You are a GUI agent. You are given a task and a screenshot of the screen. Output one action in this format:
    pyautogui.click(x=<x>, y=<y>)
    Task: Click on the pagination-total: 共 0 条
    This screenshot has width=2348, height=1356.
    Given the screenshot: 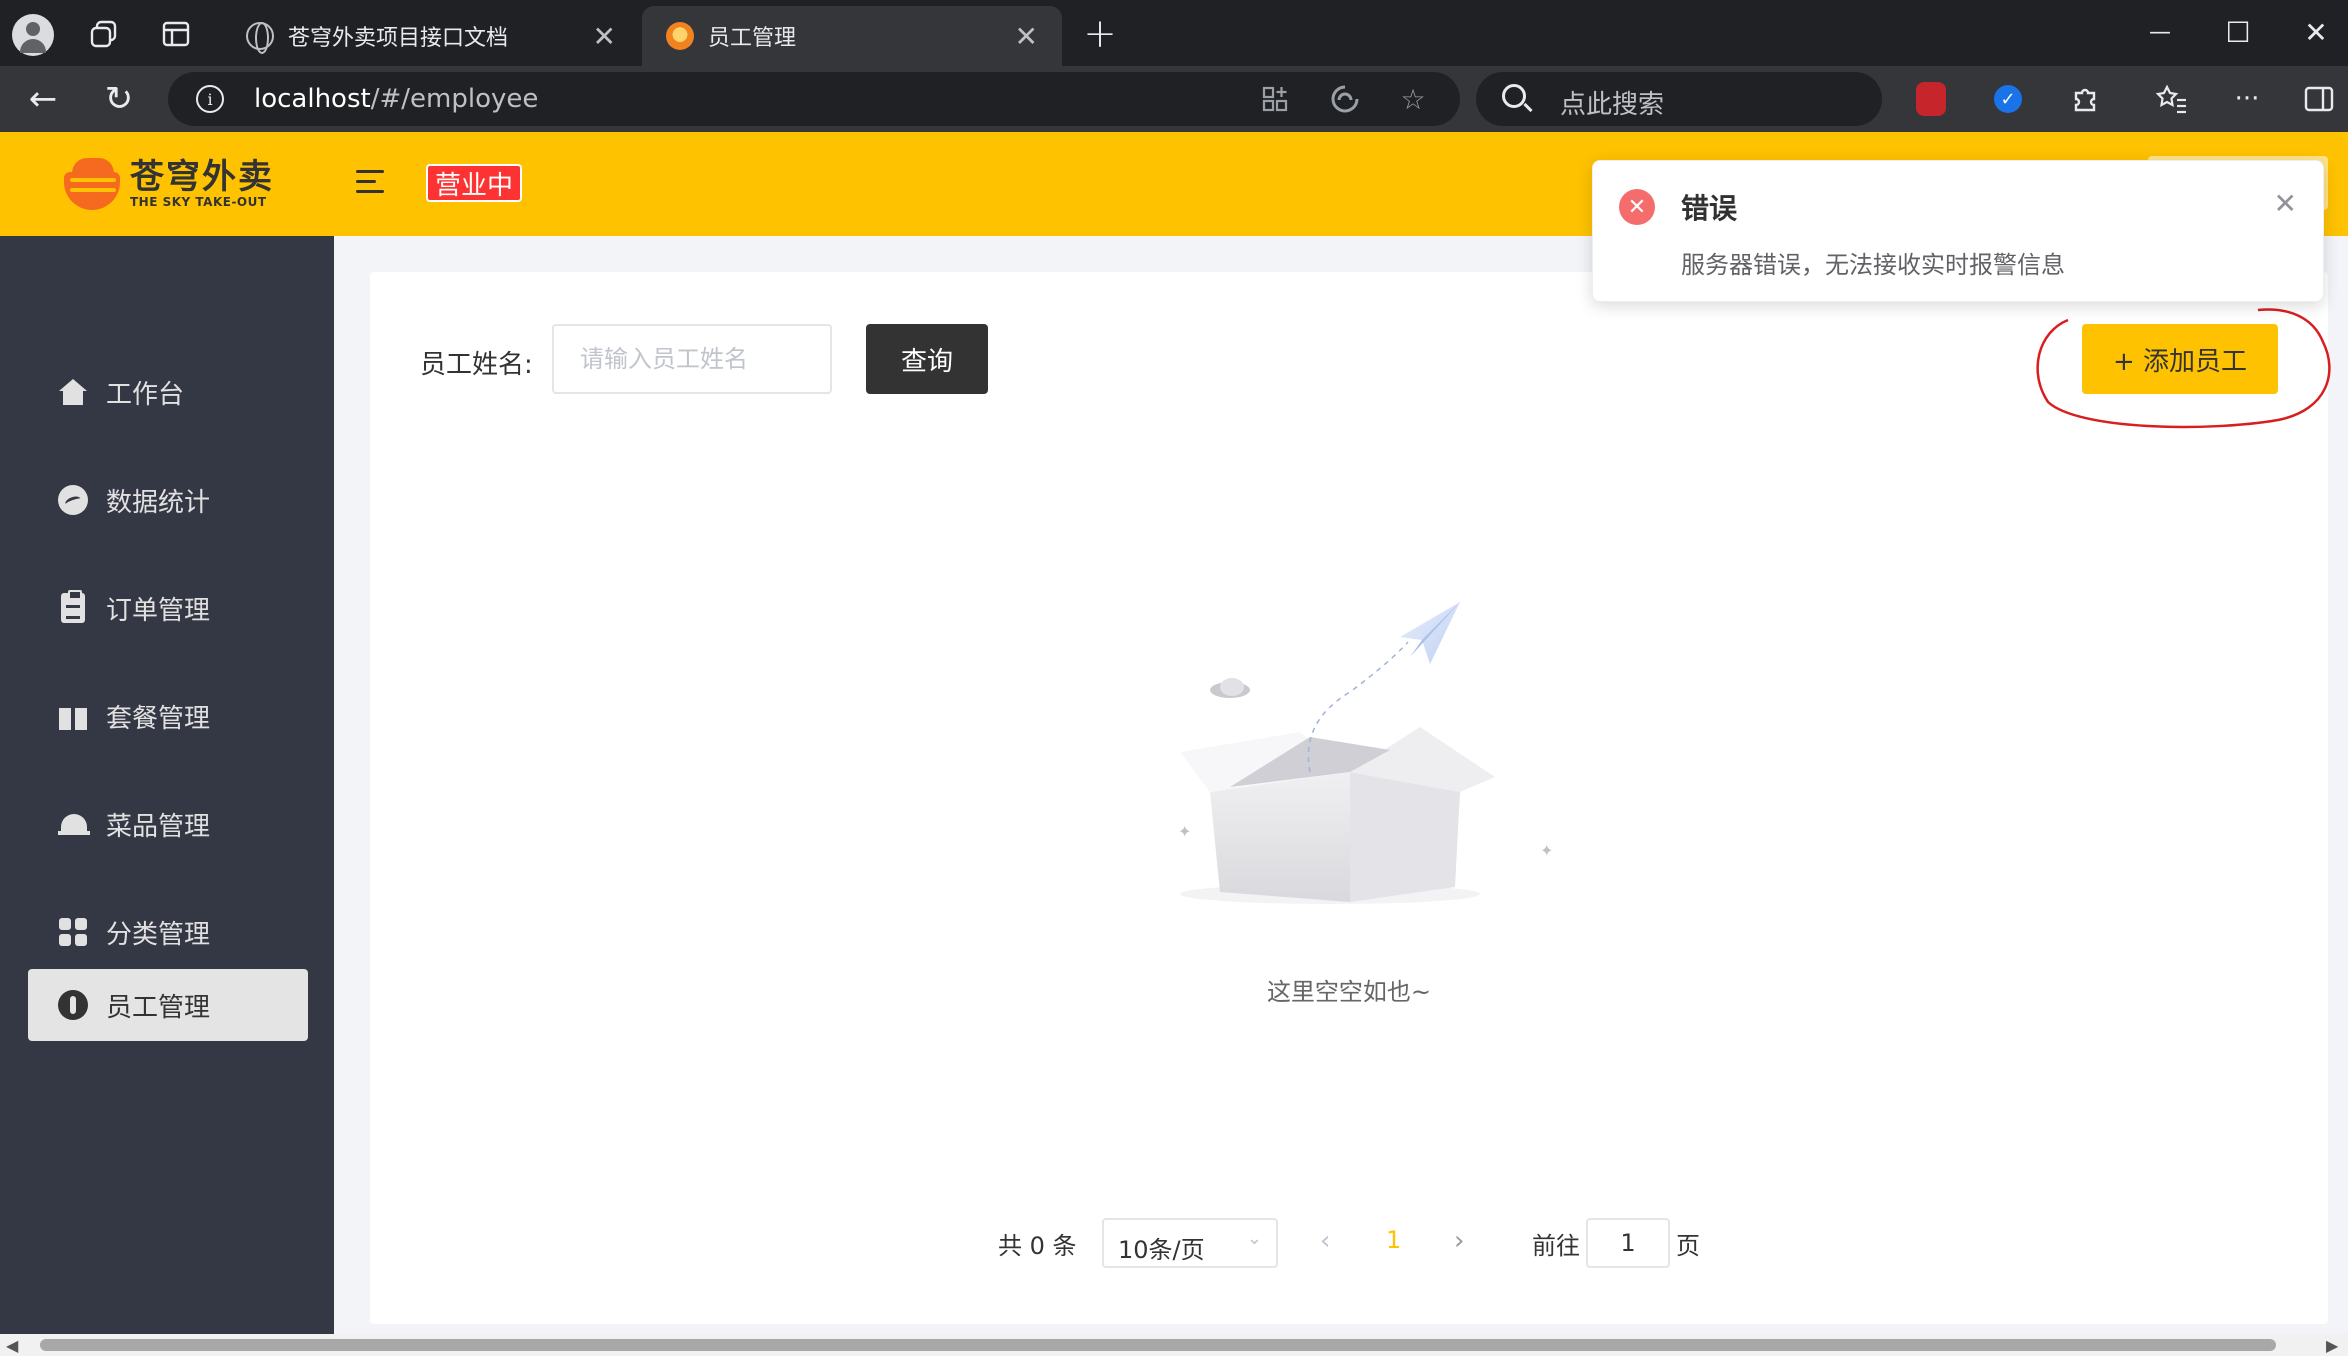 What is the action you would take?
    pyautogui.click(x=1037, y=1246)
    